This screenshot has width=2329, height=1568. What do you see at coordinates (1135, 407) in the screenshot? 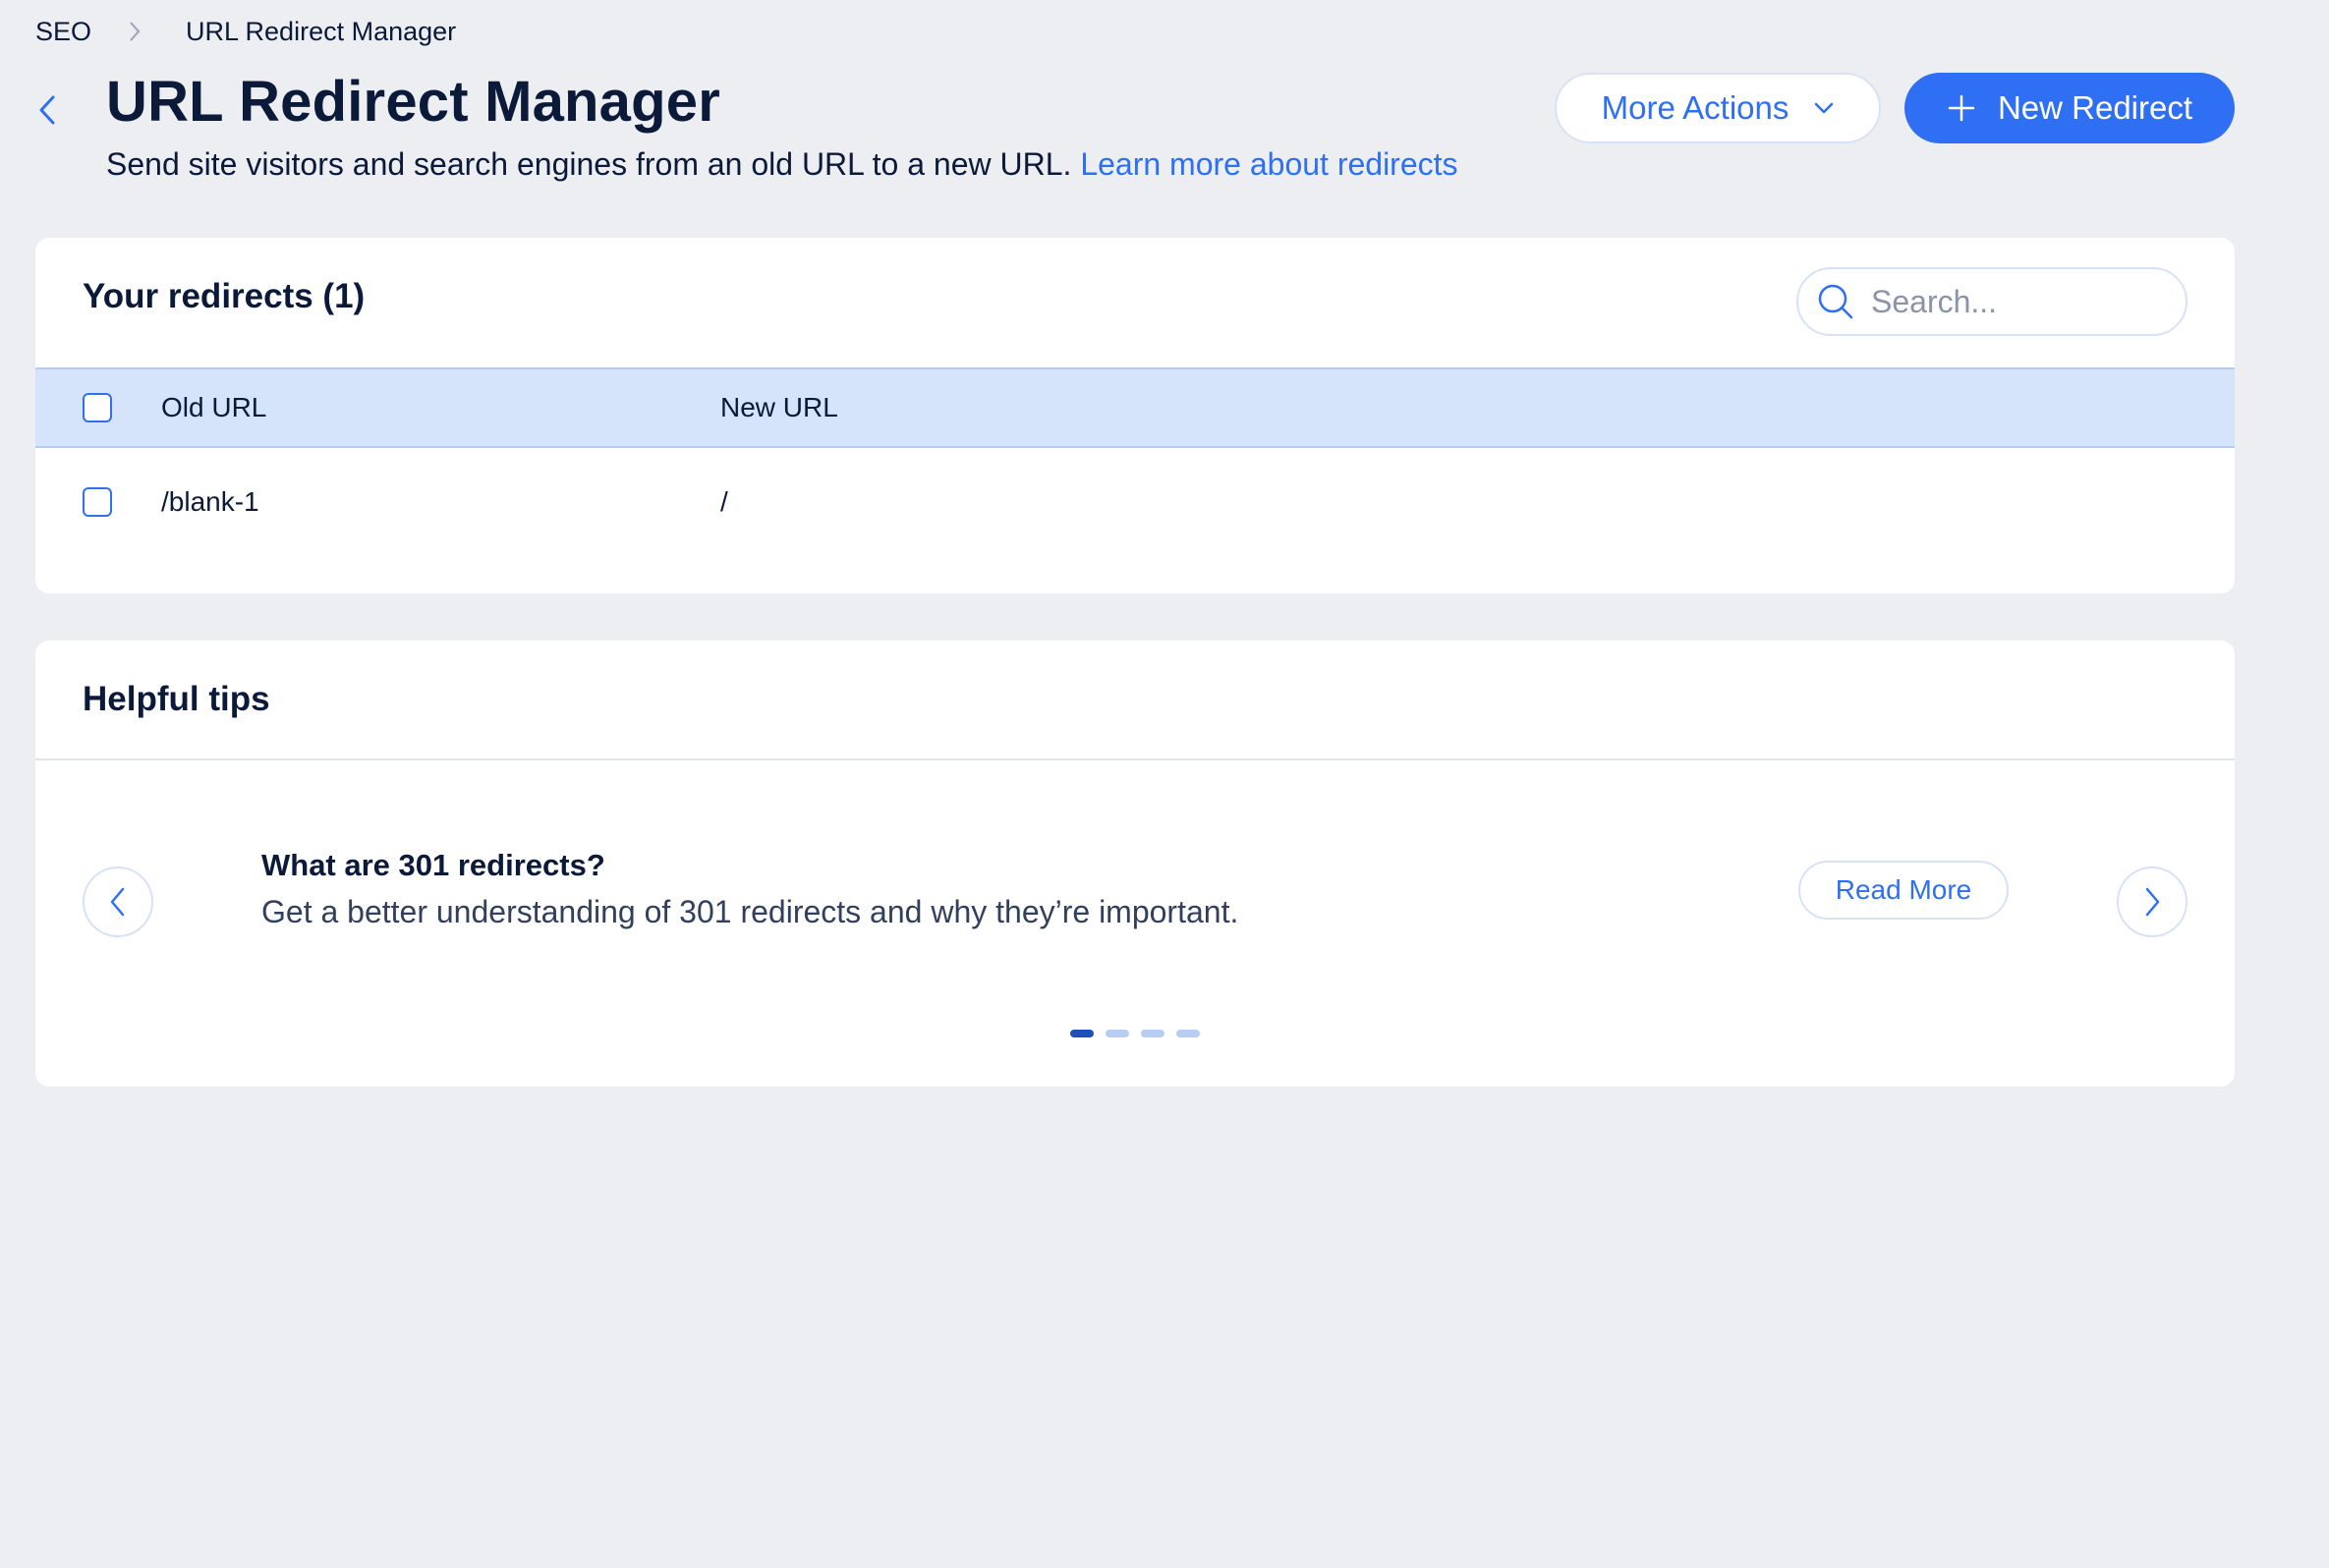
I see `table-header: Old URL New URL` at bounding box center [1135, 407].